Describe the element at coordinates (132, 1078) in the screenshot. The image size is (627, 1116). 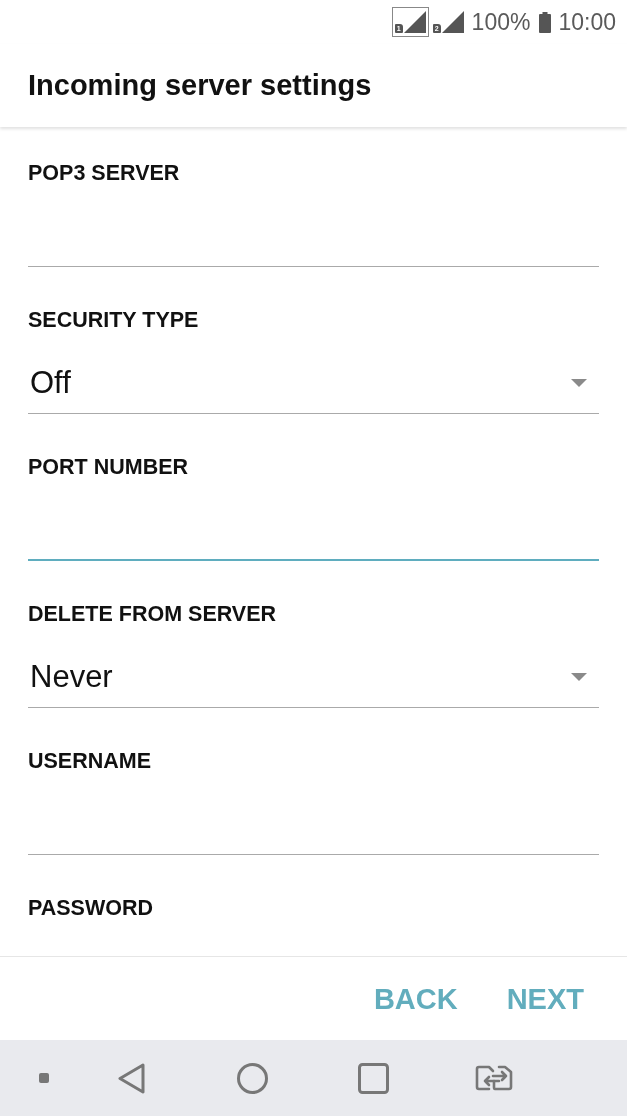
I see `back-icon` at that location.